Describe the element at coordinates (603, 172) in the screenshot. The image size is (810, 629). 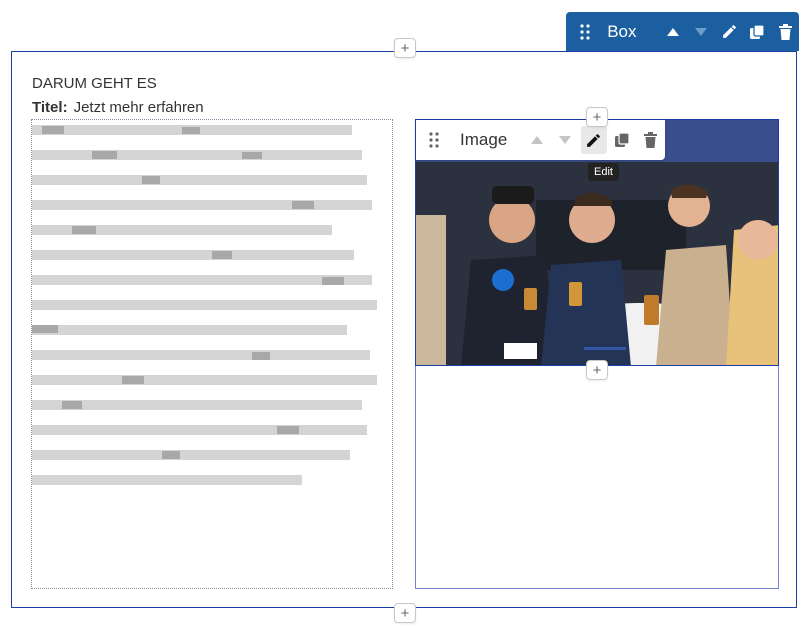
I see `edit-tooltip: Edit` at that location.